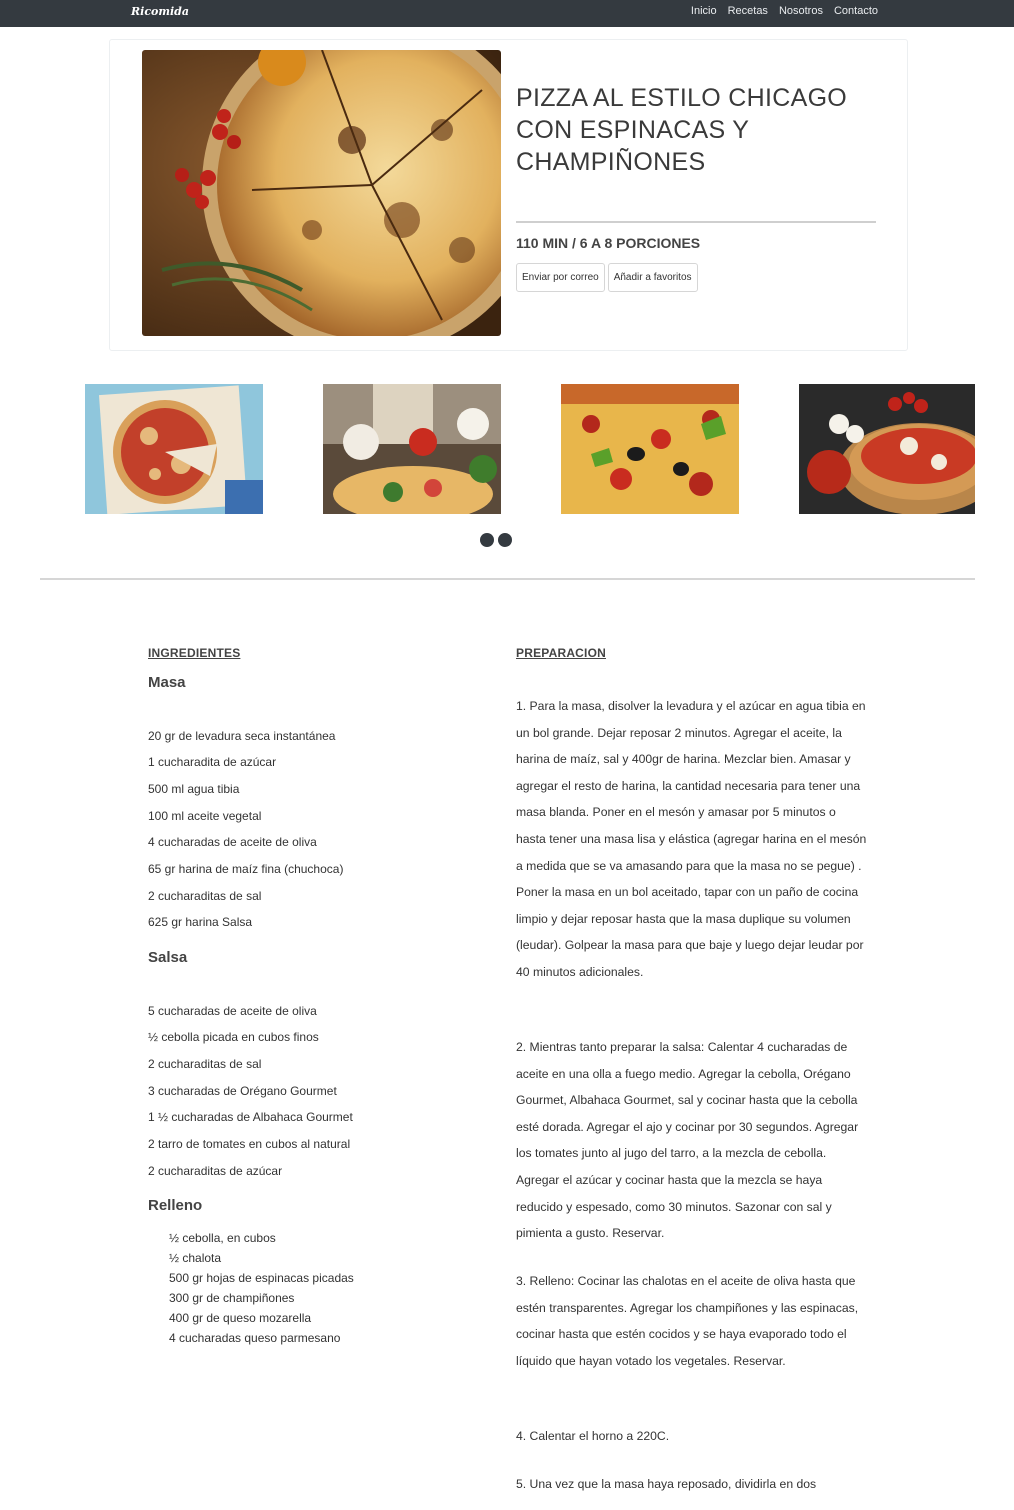 This screenshot has width=1014, height=1510. I want to click on list-item: 400 gr de queso mozarella, so click(240, 1318).